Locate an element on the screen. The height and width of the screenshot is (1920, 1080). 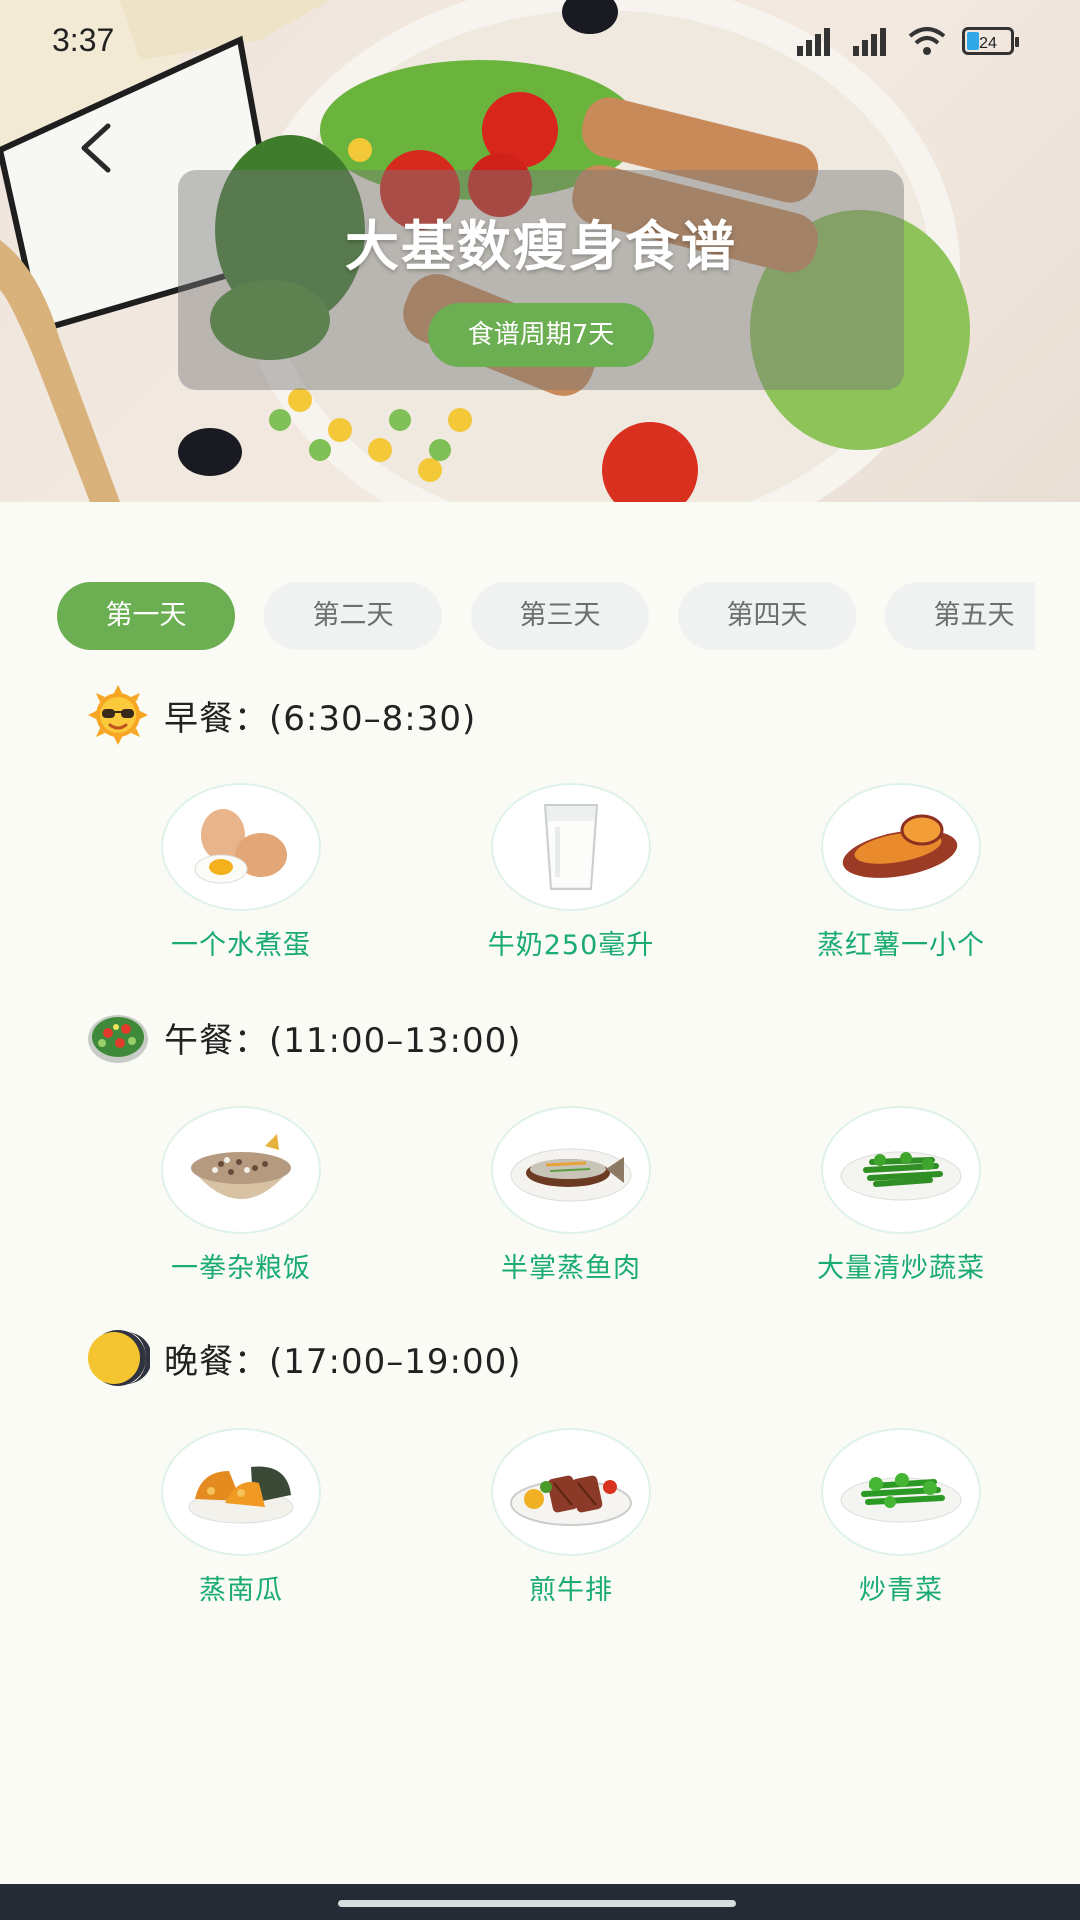
milk-glass-icon is located at coordinates (571, 847).